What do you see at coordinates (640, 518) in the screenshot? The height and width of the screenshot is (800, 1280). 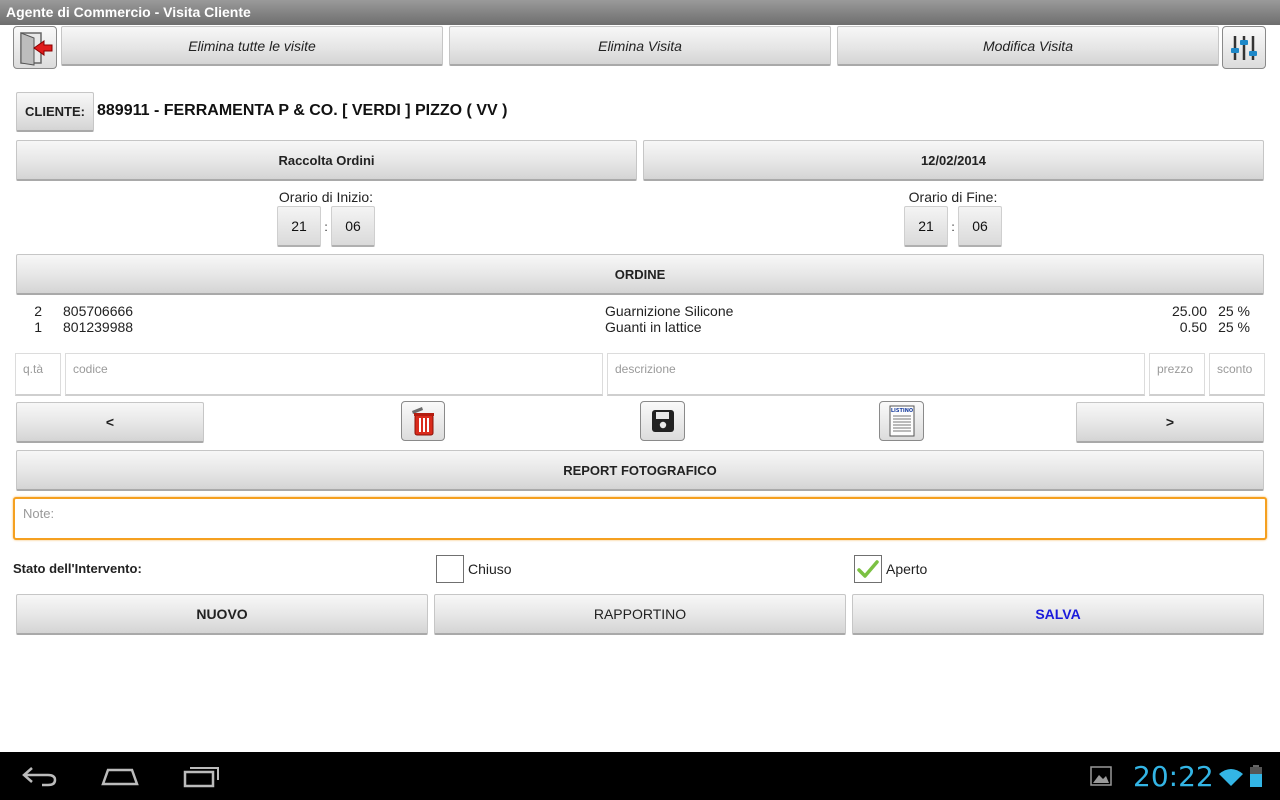 I see `notes-input: Note:` at bounding box center [640, 518].